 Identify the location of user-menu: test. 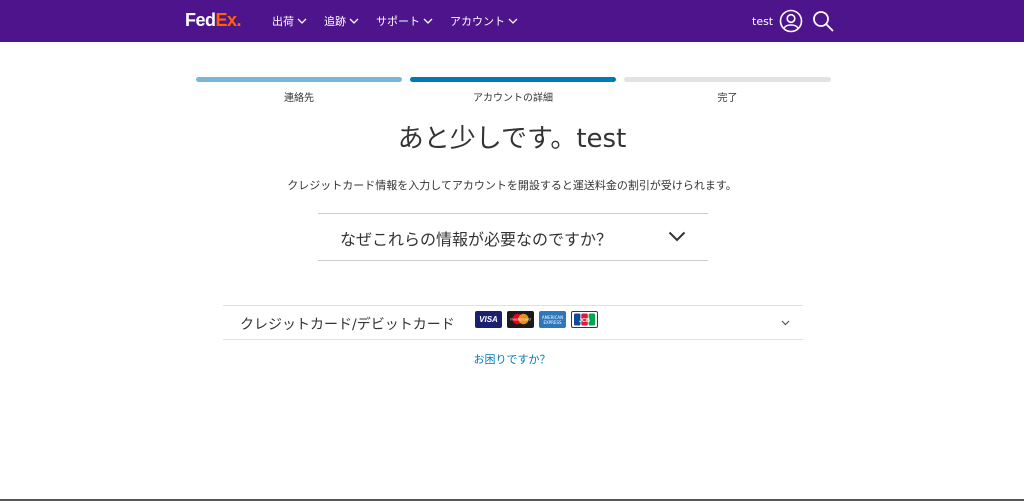
(777, 21).